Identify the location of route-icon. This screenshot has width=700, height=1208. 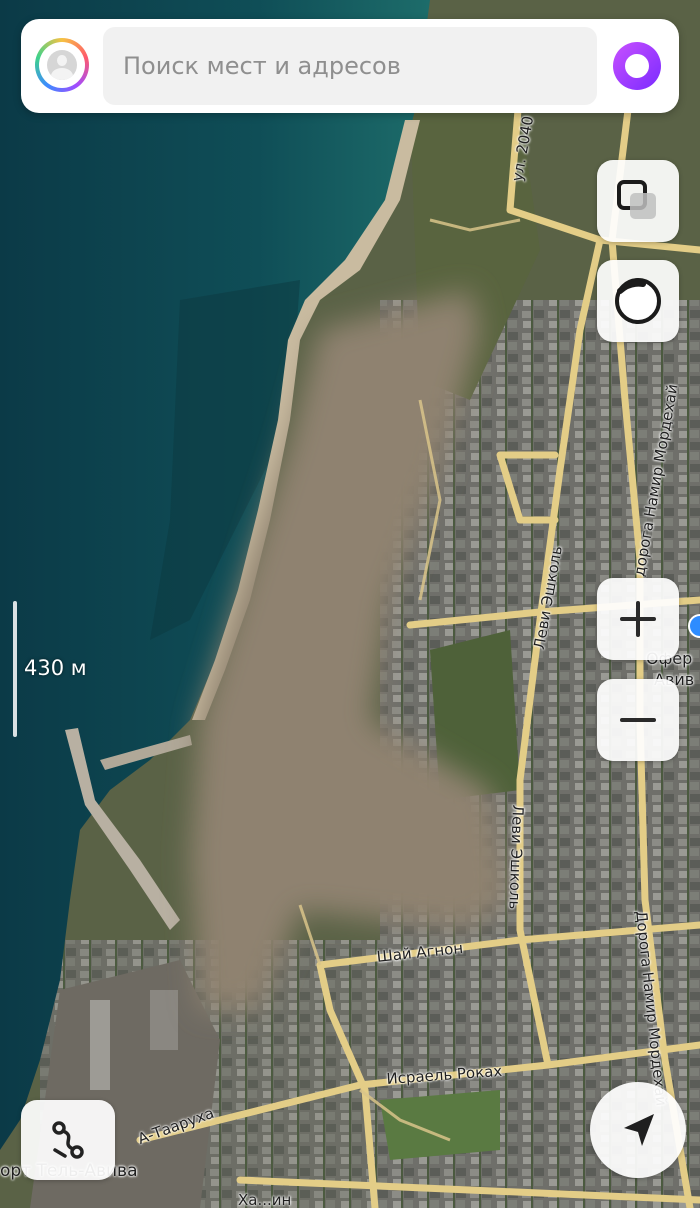
(68, 1140).